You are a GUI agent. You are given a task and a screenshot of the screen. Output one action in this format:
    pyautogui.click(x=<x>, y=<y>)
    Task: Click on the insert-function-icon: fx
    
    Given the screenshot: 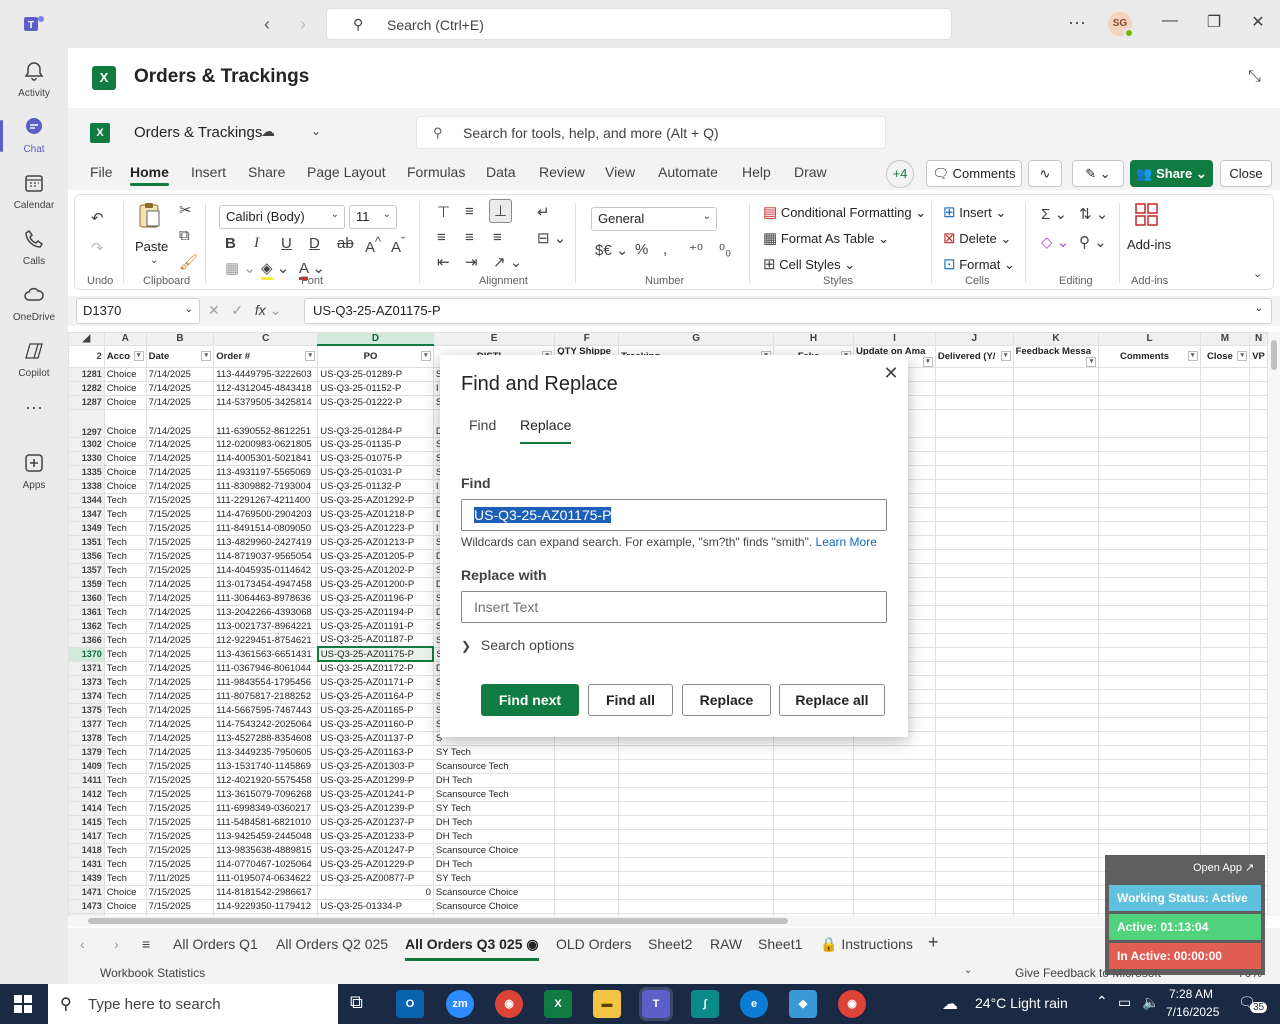 What is the action you would take?
    pyautogui.click(x=260, y=310)
    